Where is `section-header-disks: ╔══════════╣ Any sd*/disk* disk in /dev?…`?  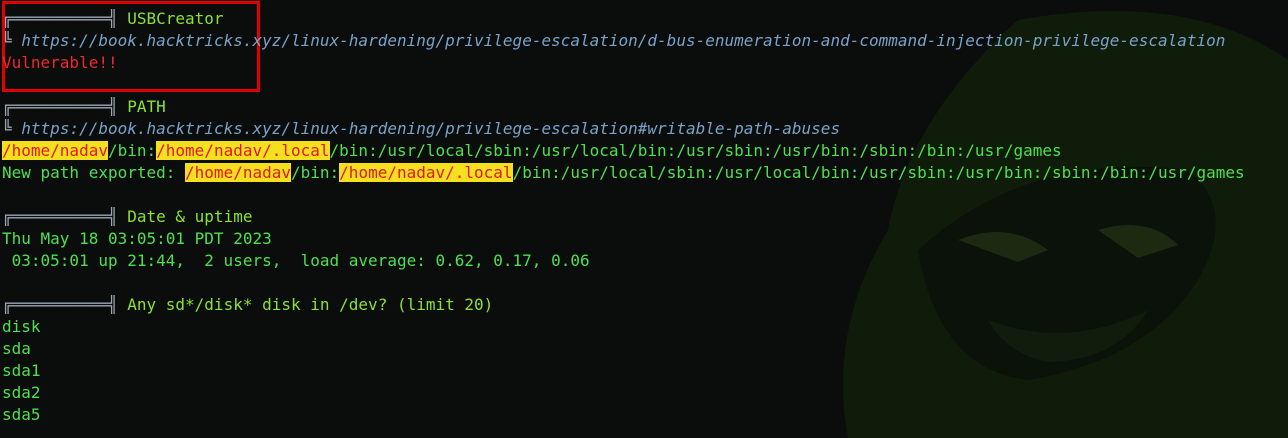 section-header-disks: ╔══════════╣ Any sd*/disk* disk in /dev?… is located at coordinates (247, 305).